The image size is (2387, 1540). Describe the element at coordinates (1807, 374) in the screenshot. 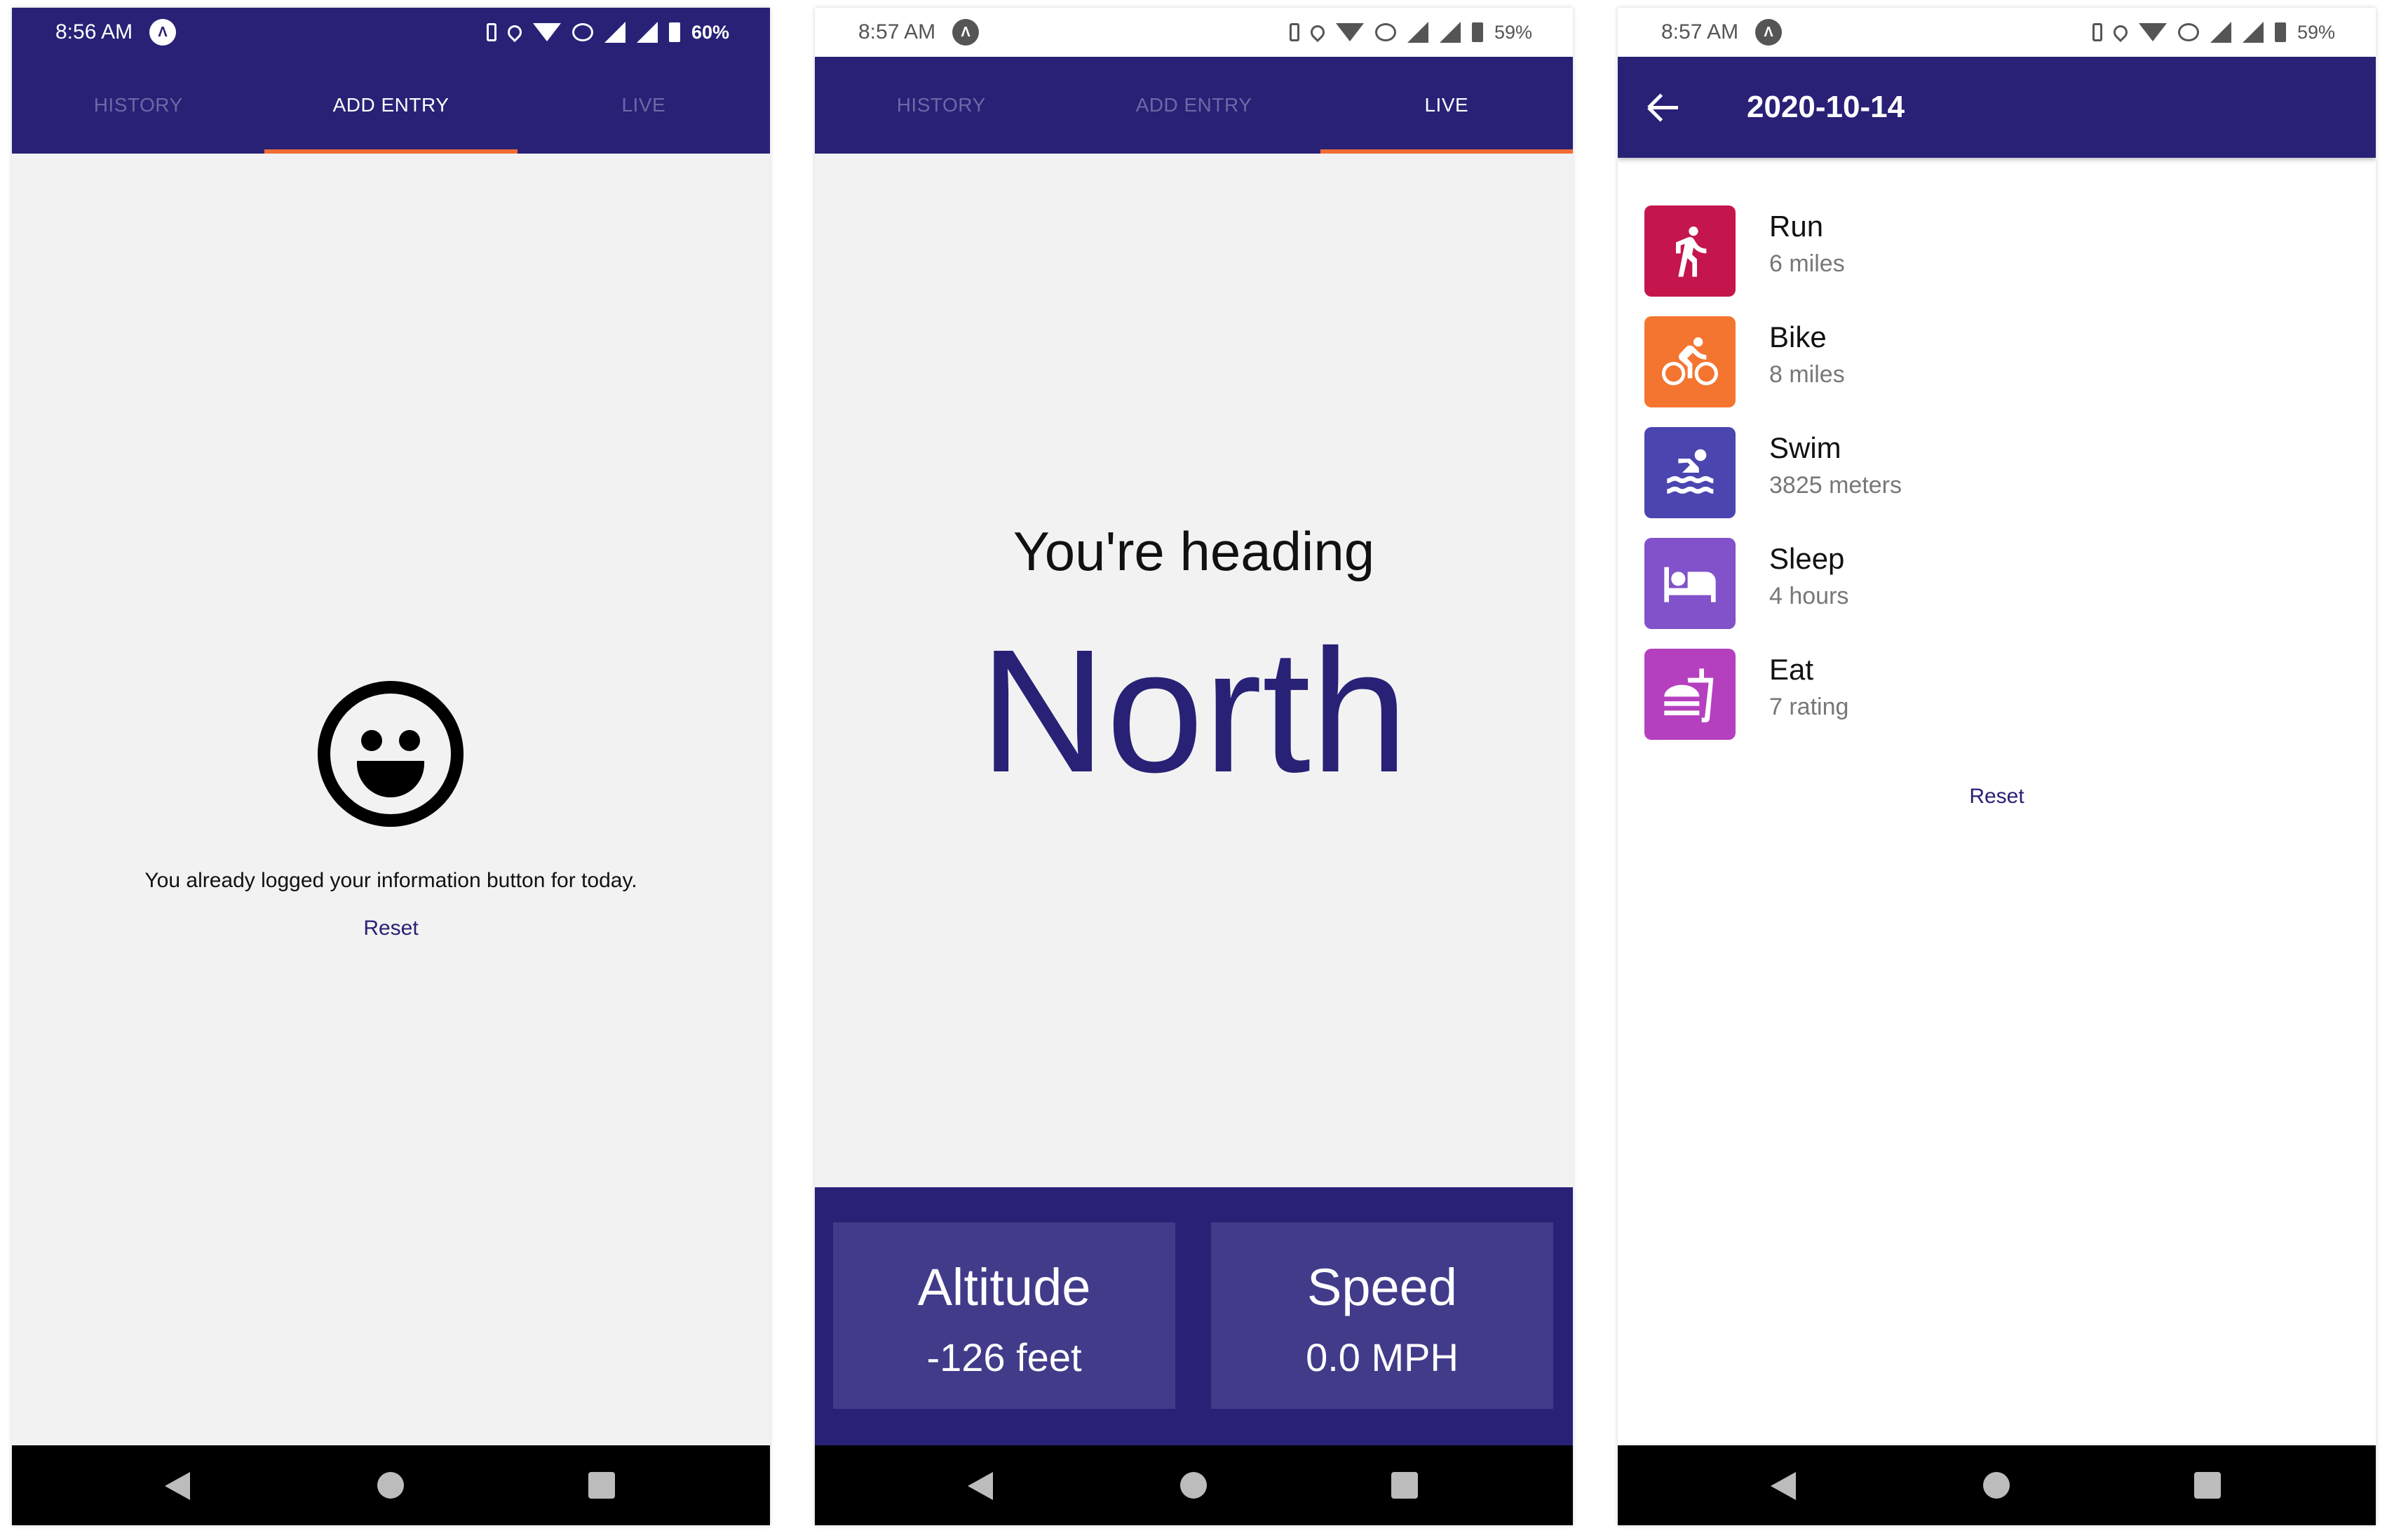

I see `activity-value: 8 miles` at that location.